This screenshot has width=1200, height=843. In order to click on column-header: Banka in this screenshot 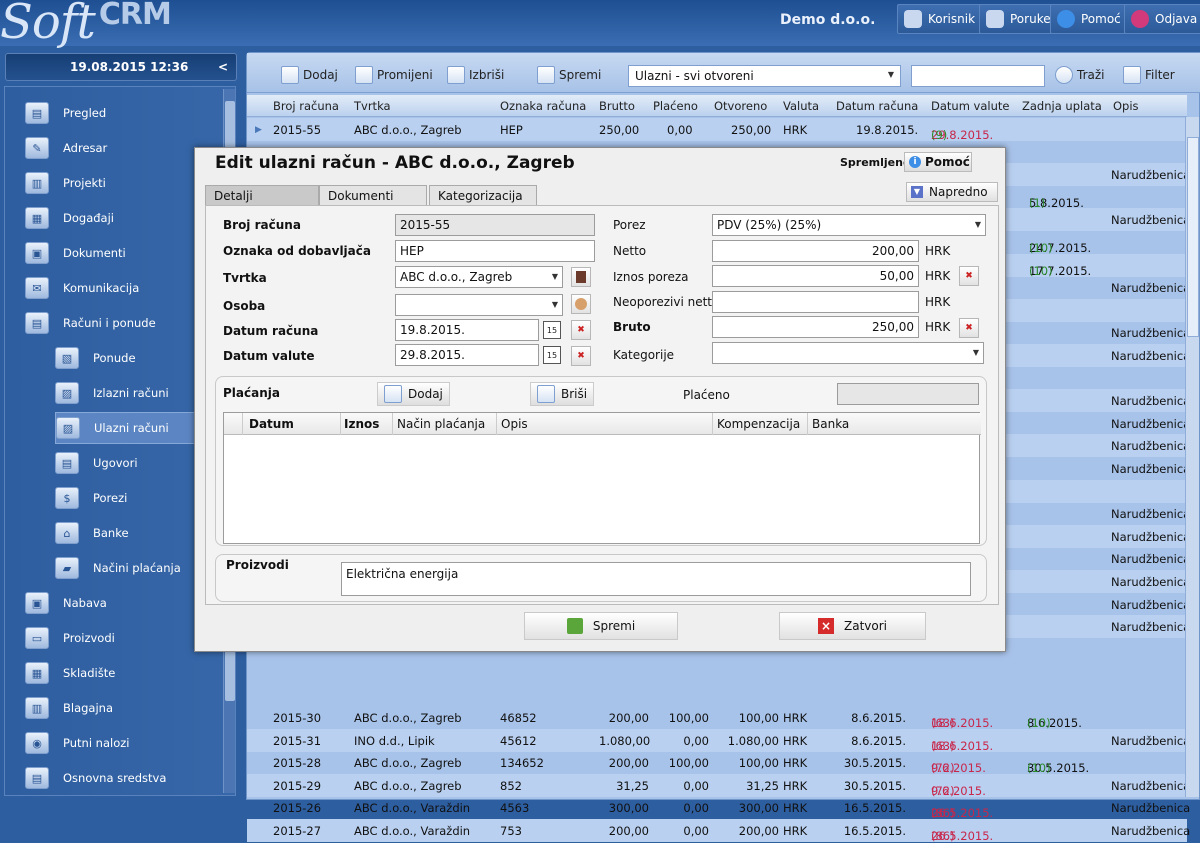, I will do `click(830, 424)`.